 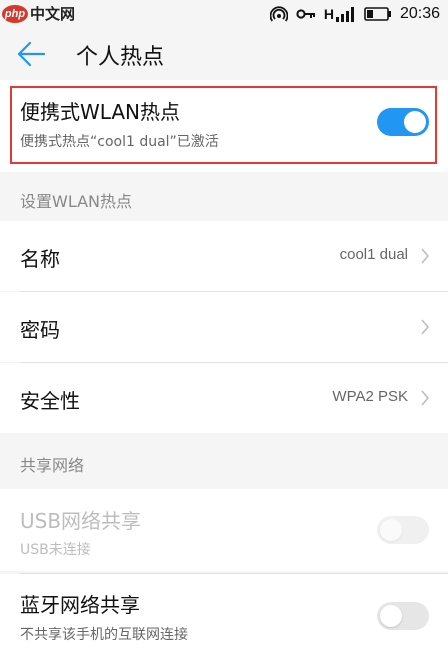 I want to click on usb-tethering-toggle, so click(x=403, y=530).